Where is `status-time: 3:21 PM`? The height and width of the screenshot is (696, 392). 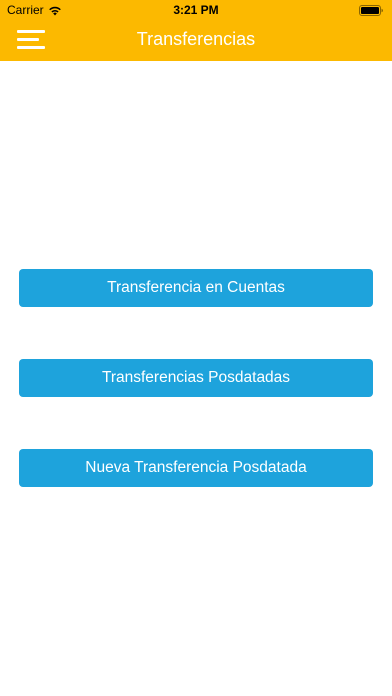 status-time: 3:21 PM is located at coordinates (196, 10).